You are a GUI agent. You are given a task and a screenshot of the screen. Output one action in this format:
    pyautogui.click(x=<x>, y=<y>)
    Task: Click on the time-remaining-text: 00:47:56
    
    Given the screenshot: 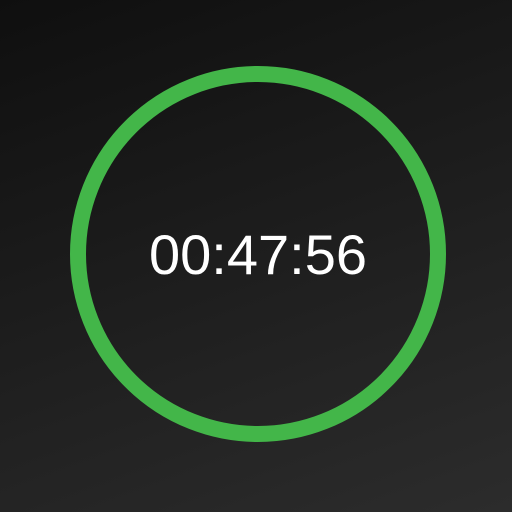 What is the action you would take?
    pyautogui.click(x=258, y=254)
    